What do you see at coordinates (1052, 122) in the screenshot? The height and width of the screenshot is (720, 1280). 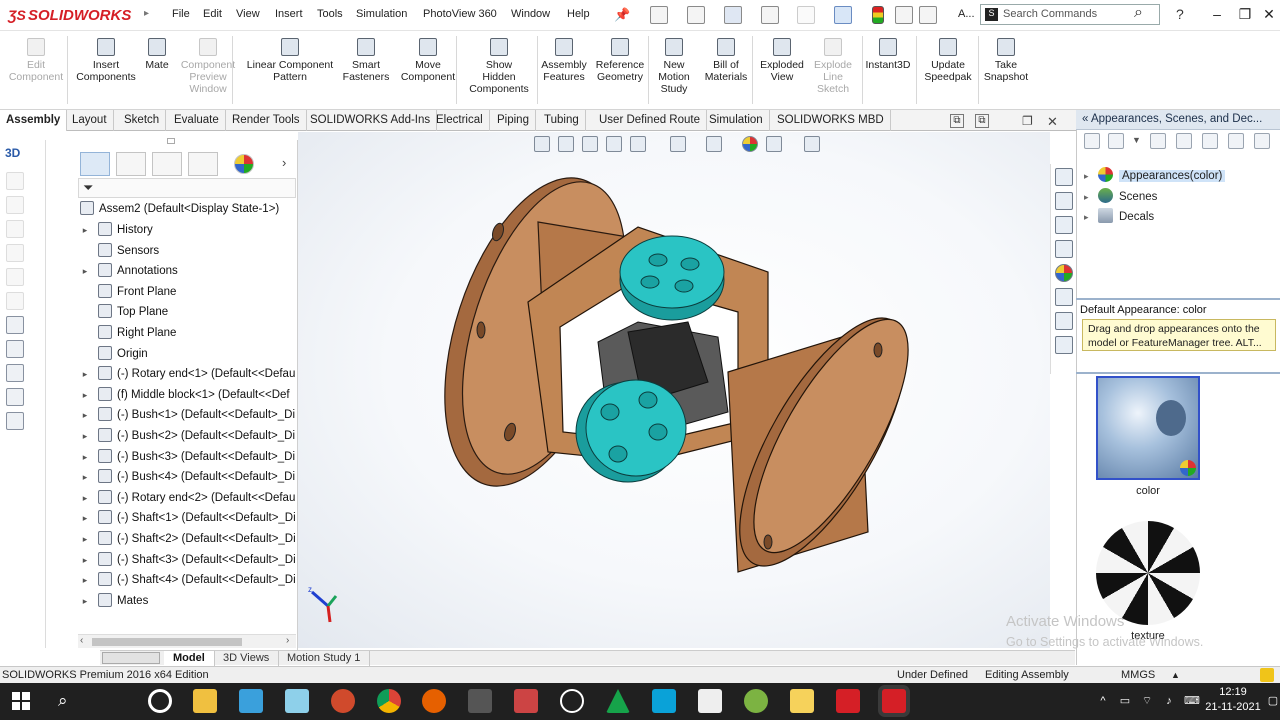 I see `viewport-close-icon: ✕` at bounding box center [1052, 122].